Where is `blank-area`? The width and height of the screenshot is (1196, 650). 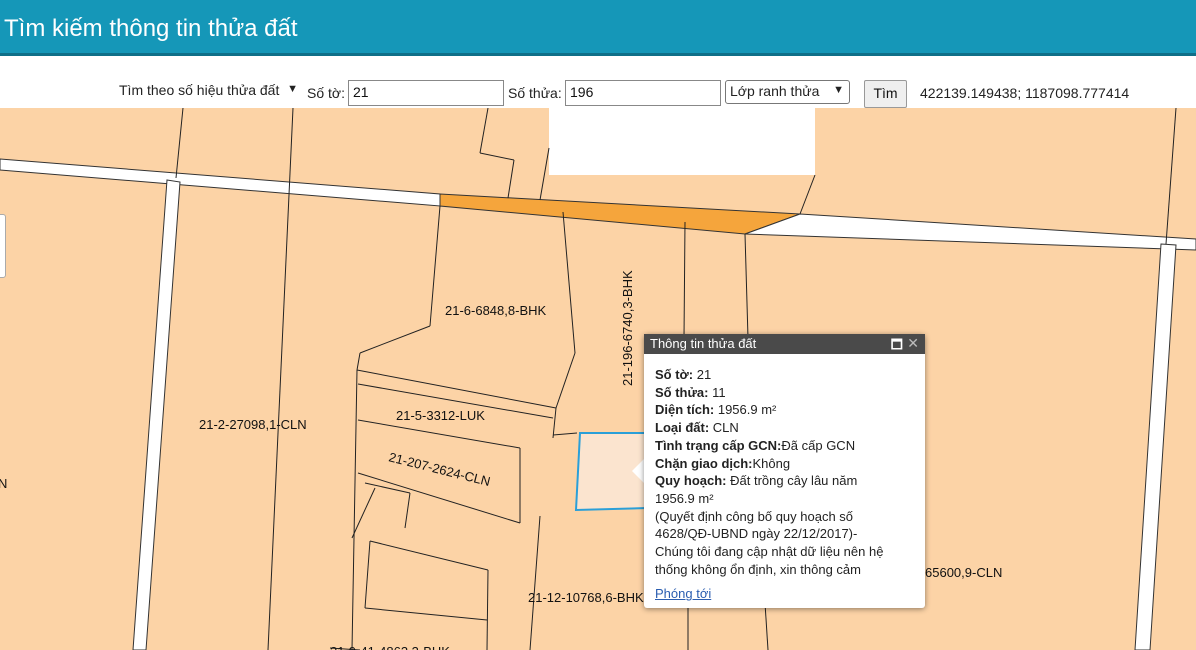
blank-area is located at coordinates (682, 141).